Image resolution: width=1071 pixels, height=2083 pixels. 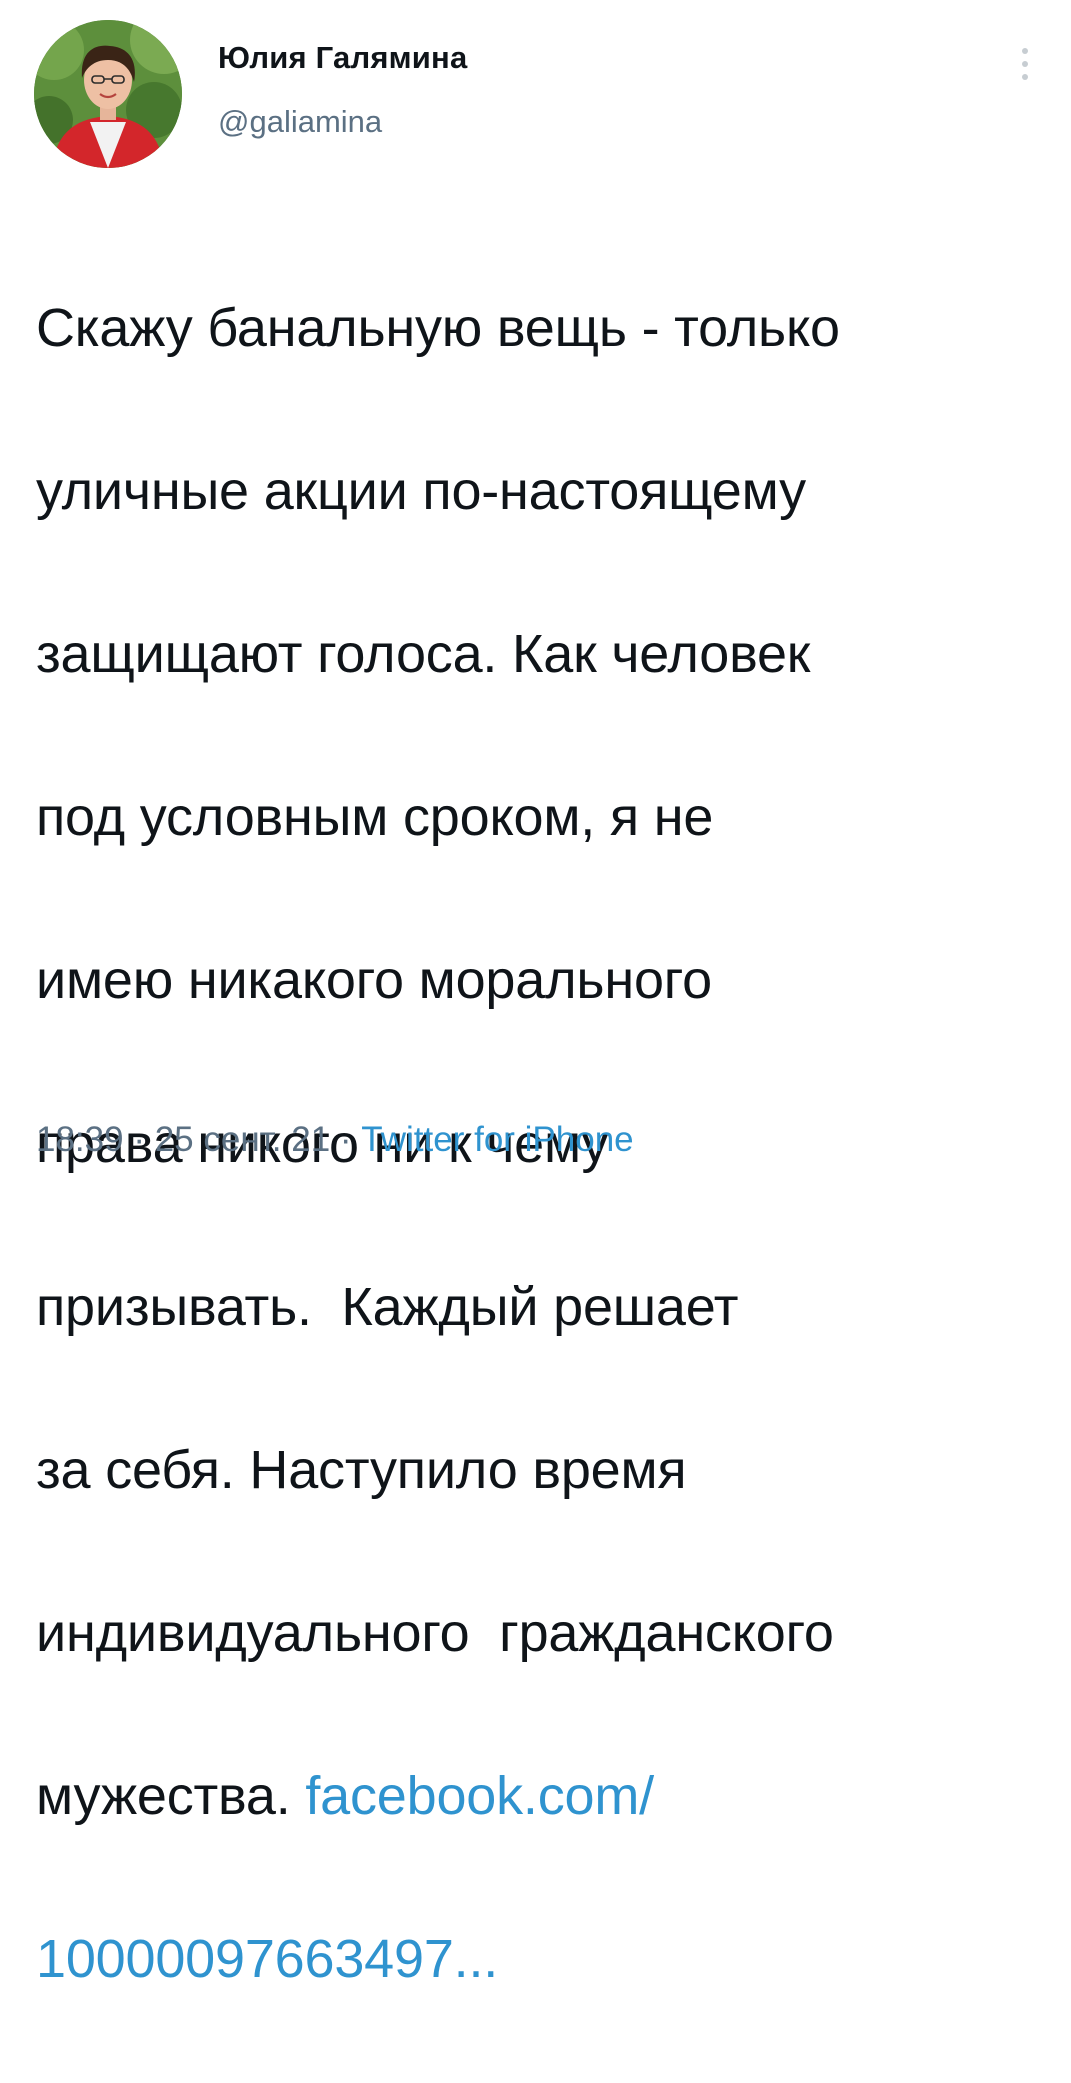 I want to click on avatar-image, so click(x=108, y=94).